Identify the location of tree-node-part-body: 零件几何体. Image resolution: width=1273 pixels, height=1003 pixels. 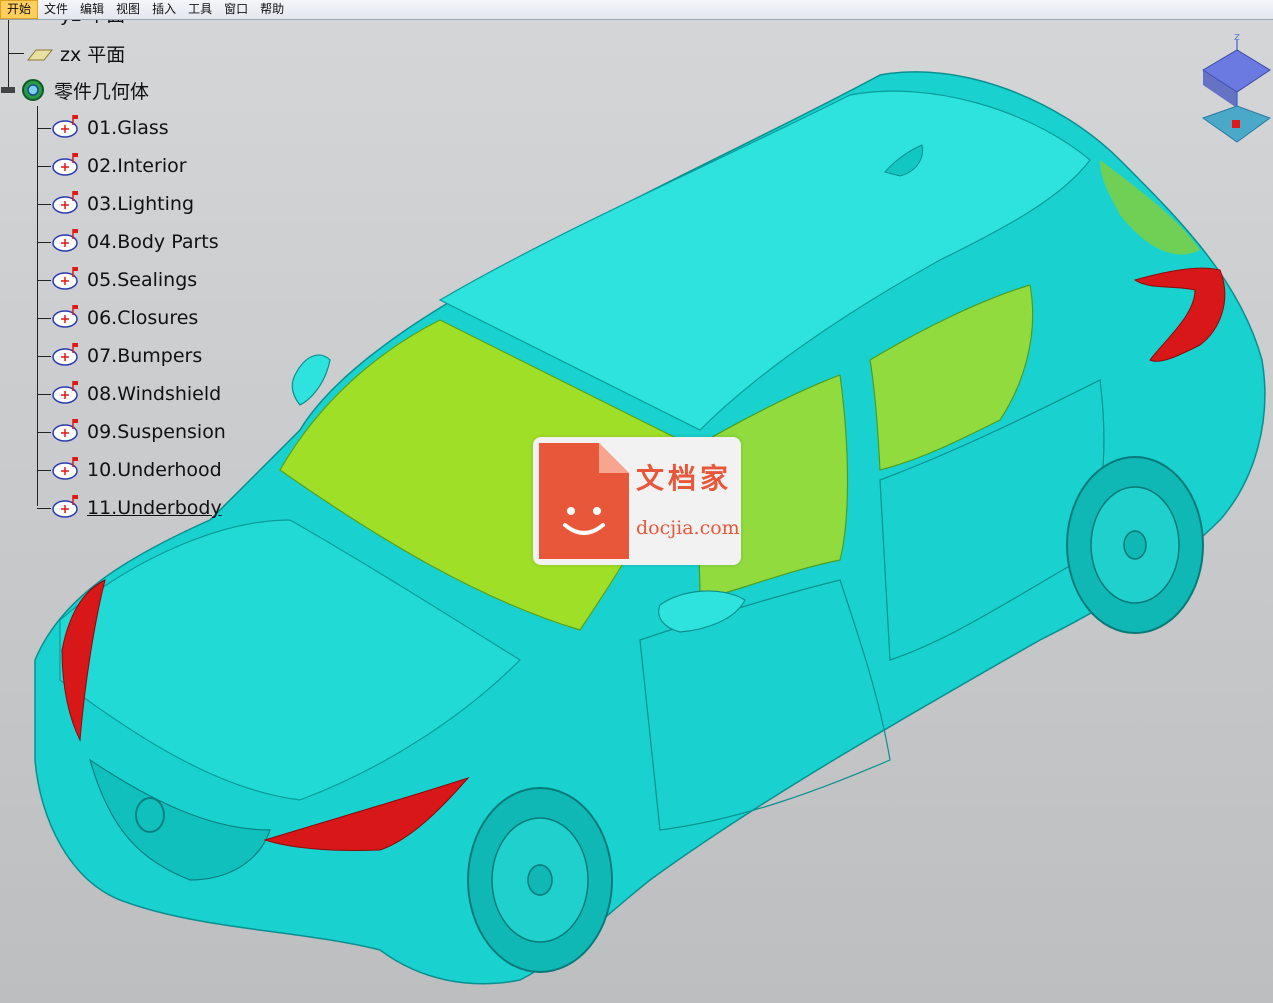
(74, 90).